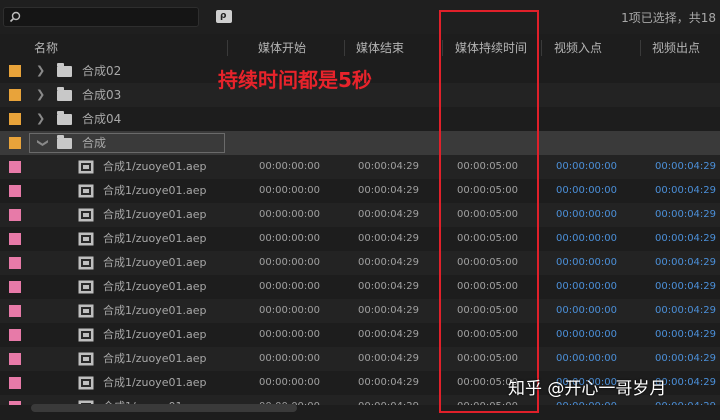 The width and height of the screenshot is (720, 420). Describe the element at coordinates (164, 408) in the screenshot. I see `horizontal-scrollbar` at that location.